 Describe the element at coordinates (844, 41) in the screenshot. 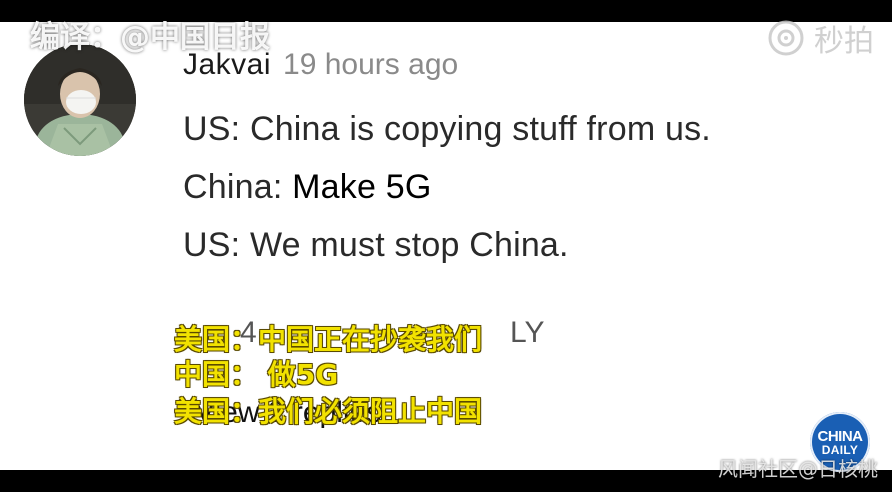

I see `platform-name: 秒拍` at that location.